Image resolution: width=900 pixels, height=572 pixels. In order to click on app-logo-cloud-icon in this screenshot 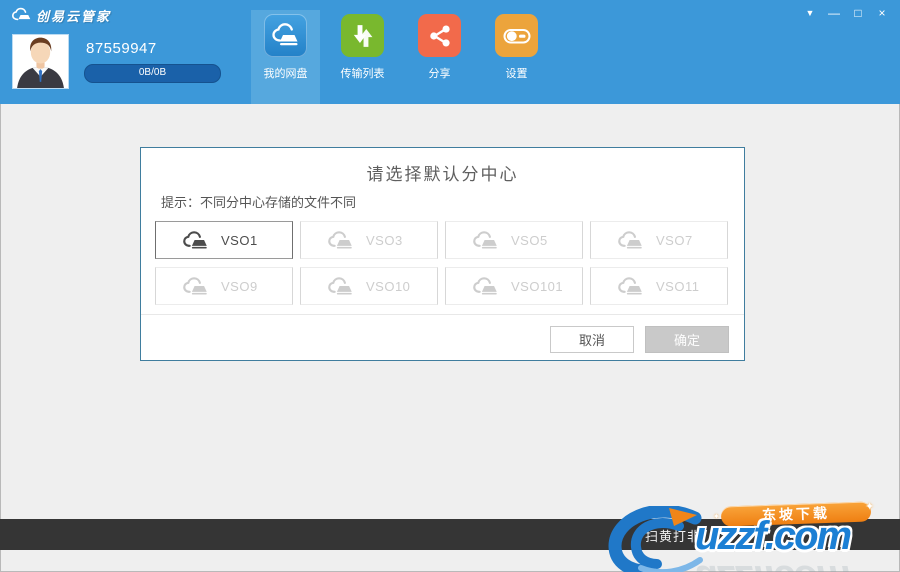, I will do `click(22, 15)`.